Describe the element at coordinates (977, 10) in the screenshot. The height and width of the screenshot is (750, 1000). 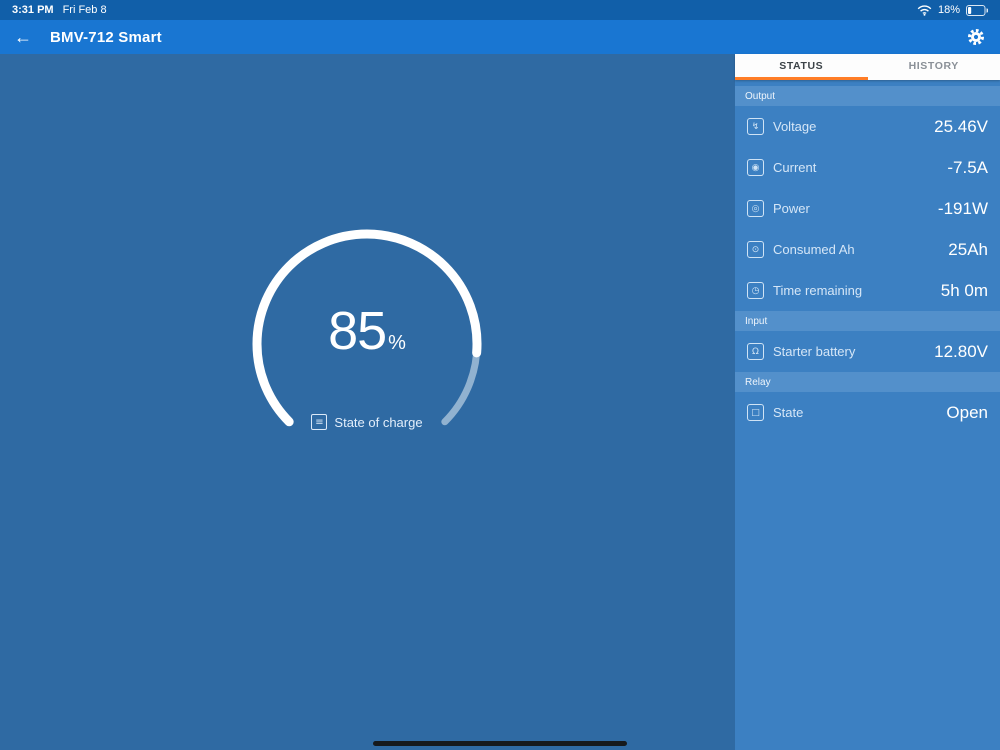
I see `battery-icon` at that location.